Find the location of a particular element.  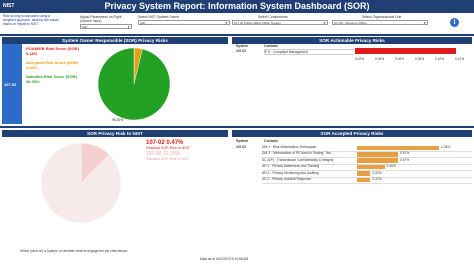

owner-pie-label: 96.30% is located at coordinates (118, 120).